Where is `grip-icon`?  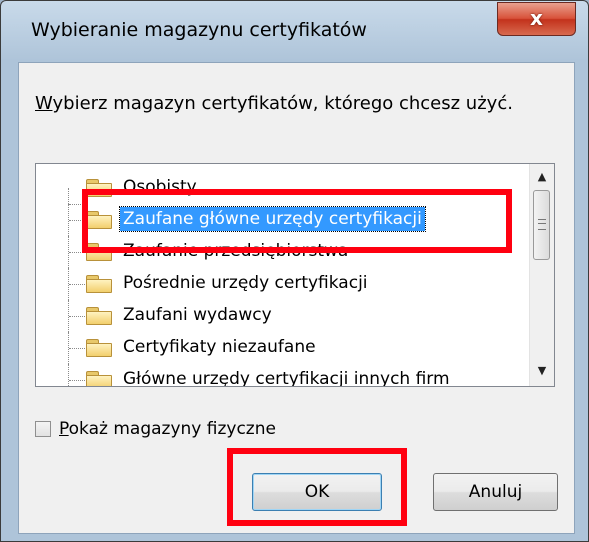
grip-icon is located at coordinates (542, 224).